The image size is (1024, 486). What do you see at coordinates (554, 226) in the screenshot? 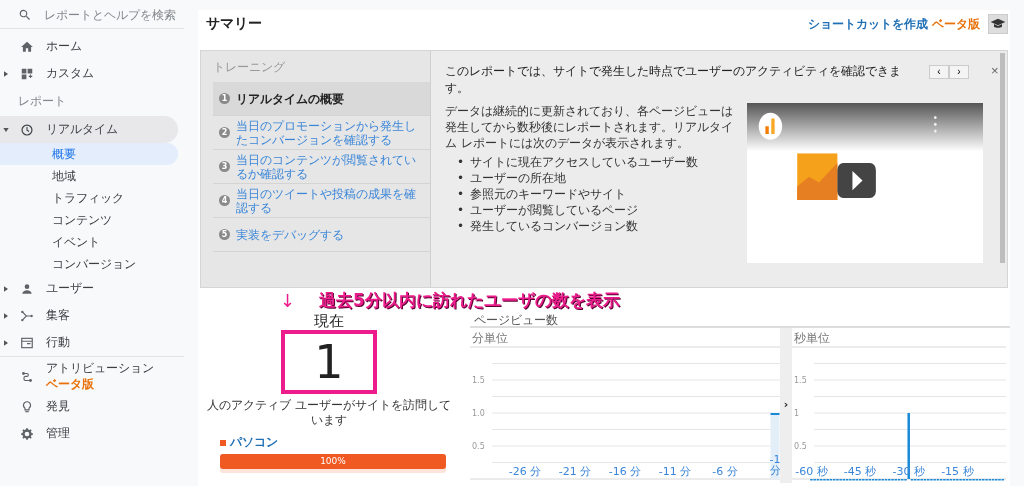
I see `bullet-item: 発生しているコンバージョン数` at bounding box center [554, 226].